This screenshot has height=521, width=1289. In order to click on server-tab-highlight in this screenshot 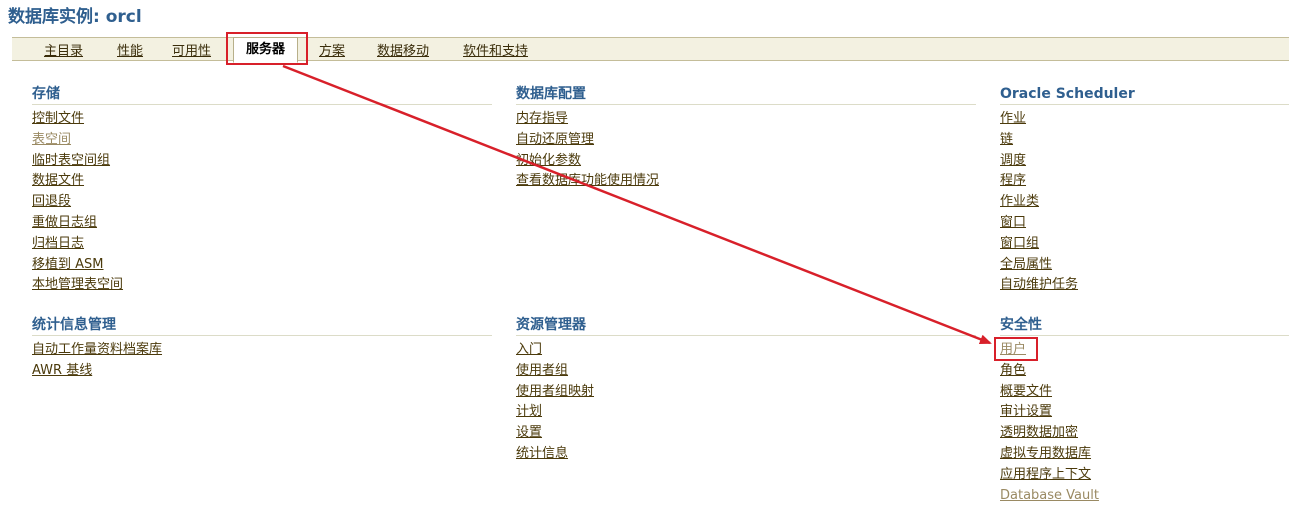, I will do `click(267, 48)`.